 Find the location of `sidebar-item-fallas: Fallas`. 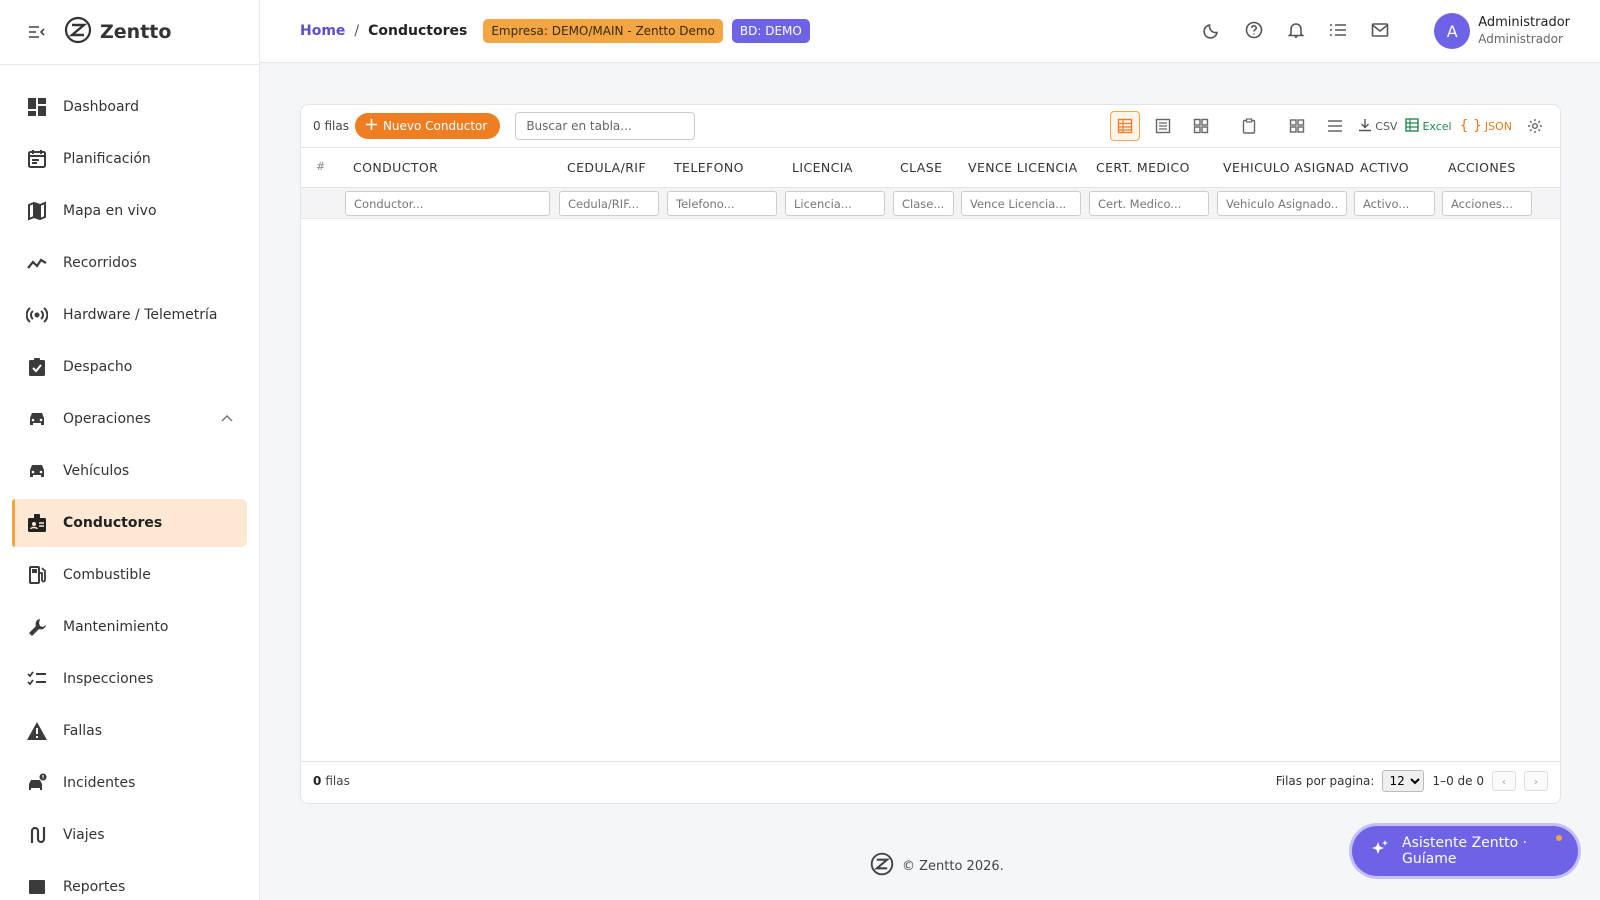

sidebar-item-fallas: Fallas is located at coordinates (129, 731).